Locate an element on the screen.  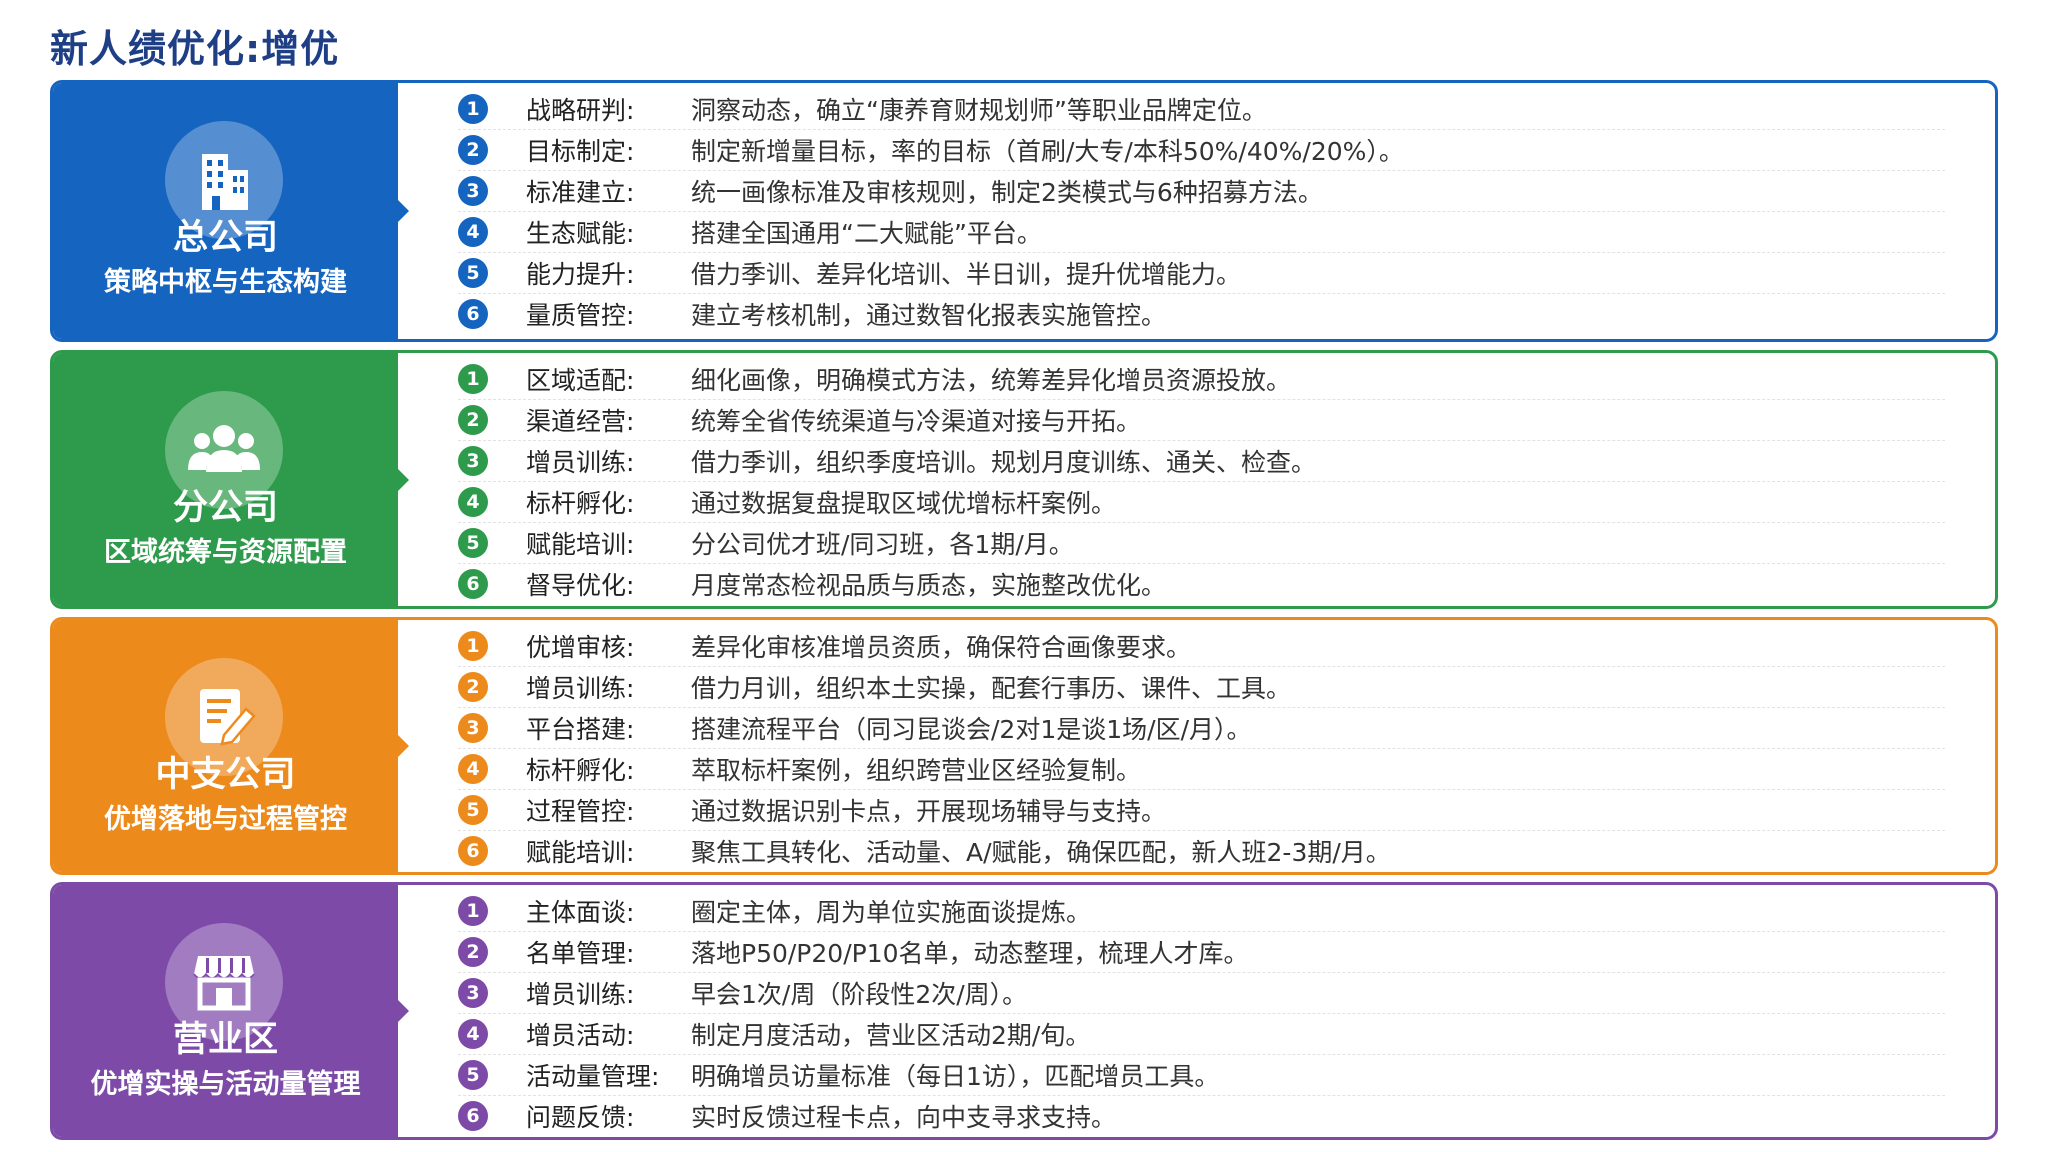
item-label: 平台搭建: is located at coordinates (580, 729).